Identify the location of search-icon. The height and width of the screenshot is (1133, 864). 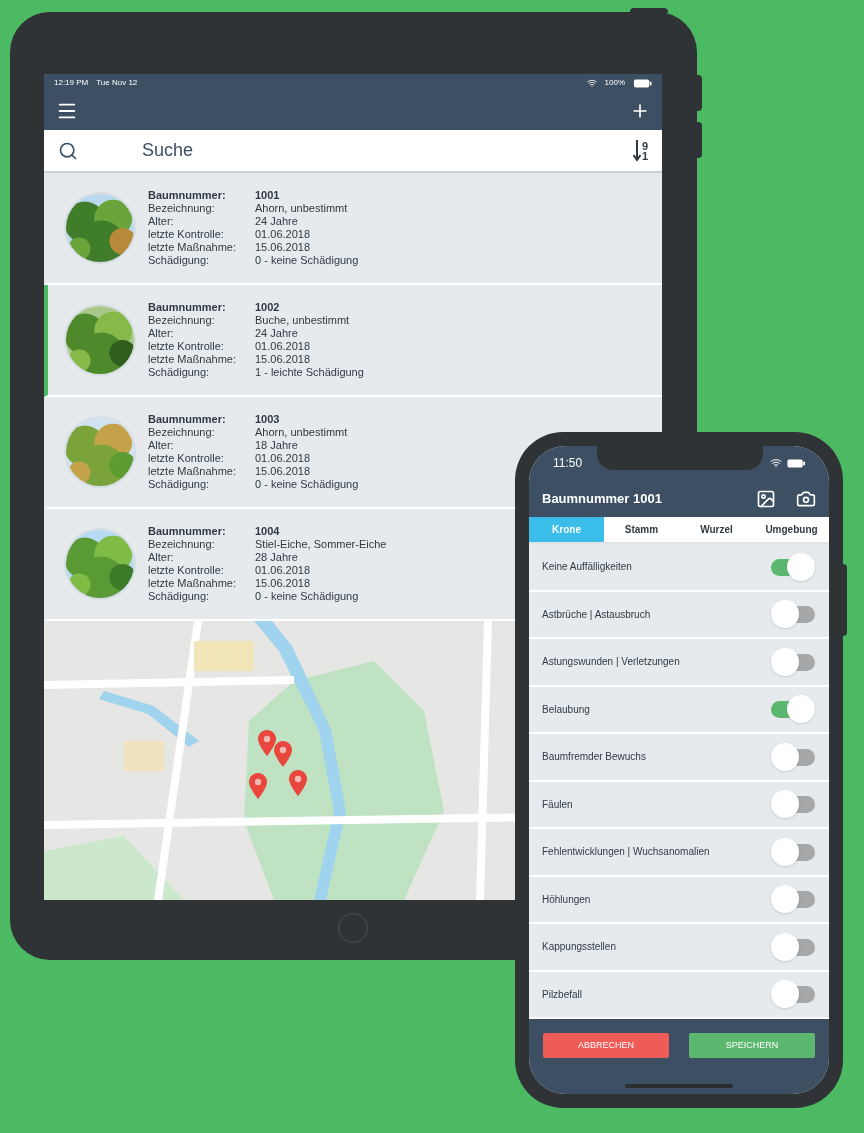
(68, 150).